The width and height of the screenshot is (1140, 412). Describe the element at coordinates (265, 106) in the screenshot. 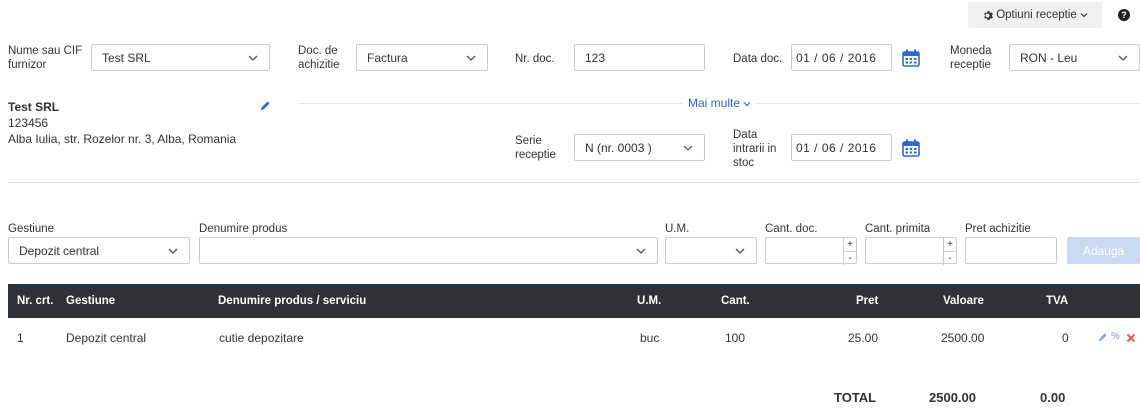

I see `pencil-icon` at that location.